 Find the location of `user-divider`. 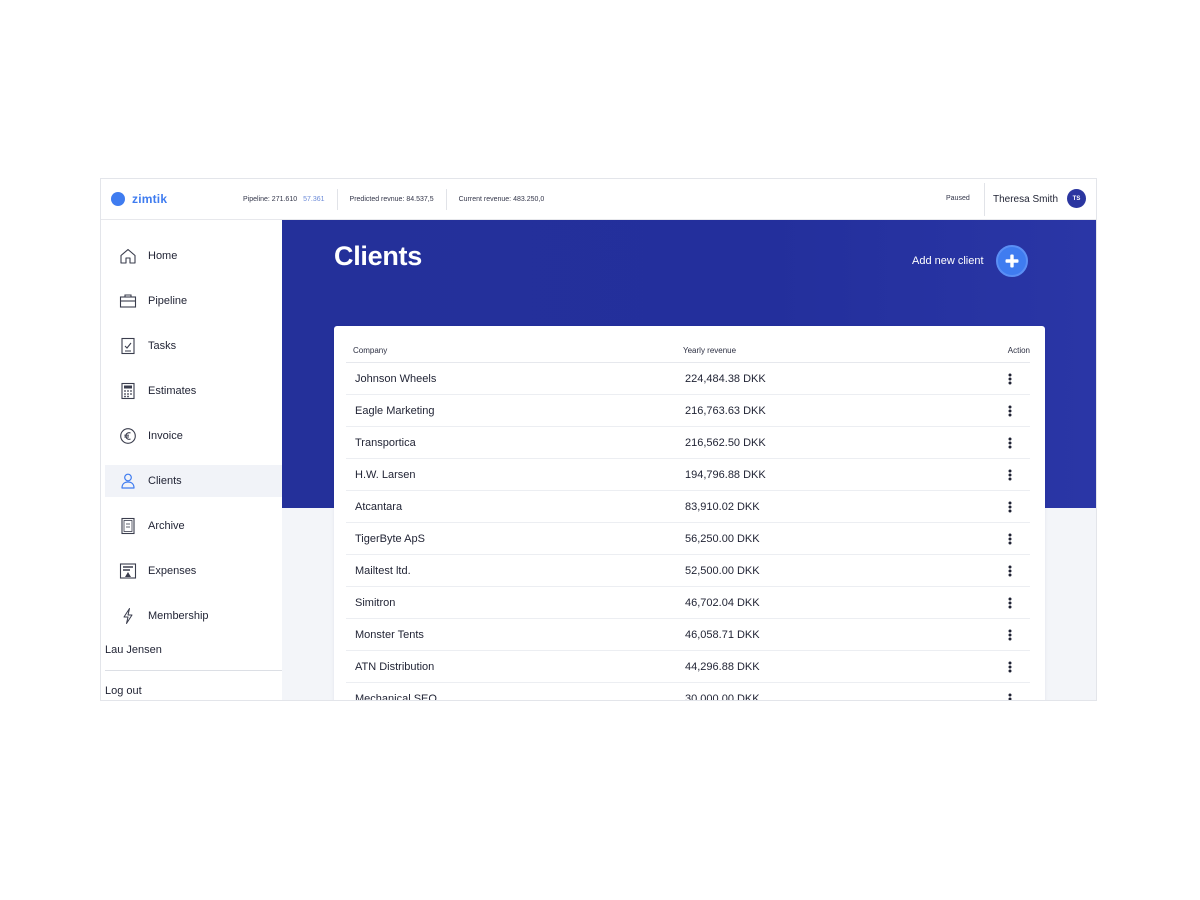

user-divider is located at coordinates (984, 199).